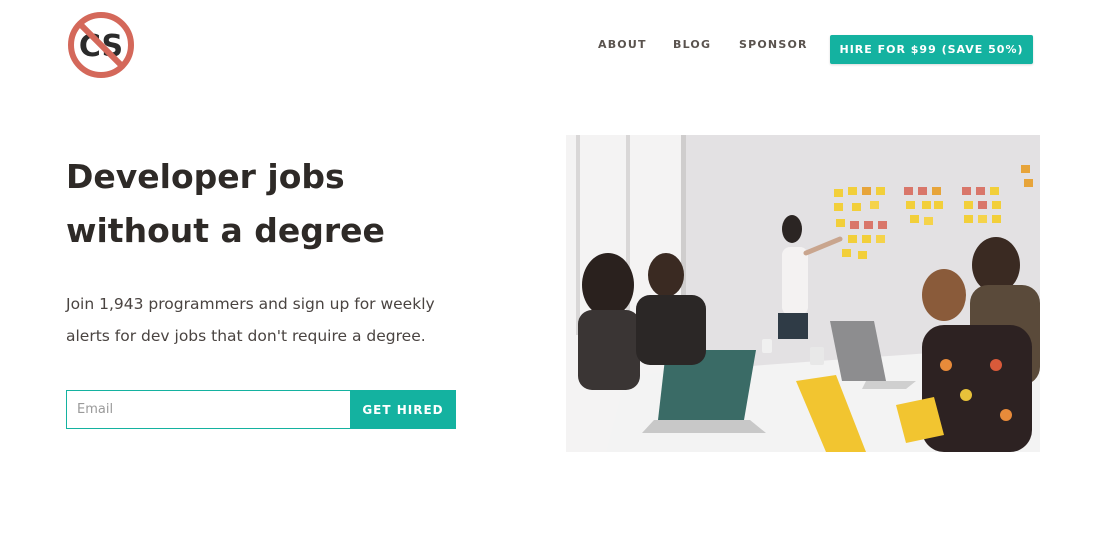 The height and width of the screenshot is (548, 1099). What do you see at coordinates (692, 44) in the screenshot?
I see `nav-blog: BLOG` at bounding box center [692, 44].